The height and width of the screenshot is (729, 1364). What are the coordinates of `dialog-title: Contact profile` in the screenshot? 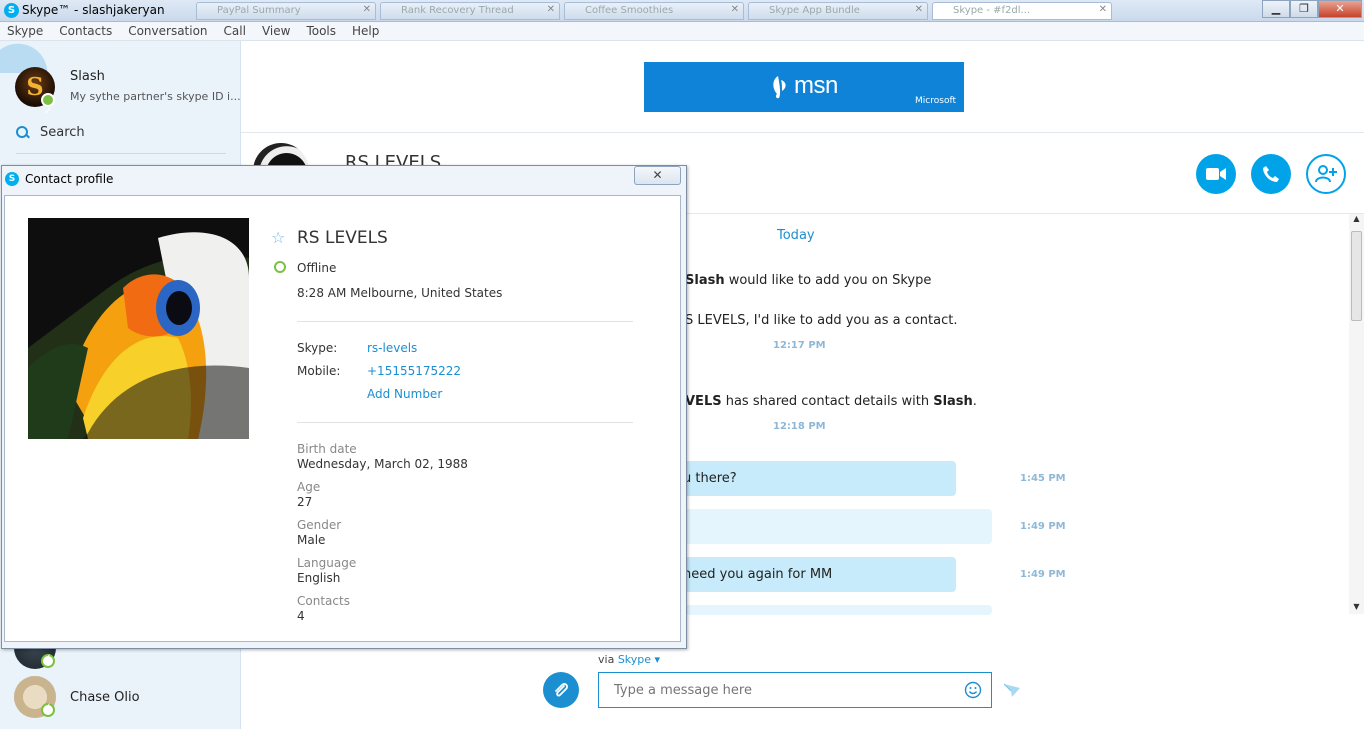 It's located at (69, 179).